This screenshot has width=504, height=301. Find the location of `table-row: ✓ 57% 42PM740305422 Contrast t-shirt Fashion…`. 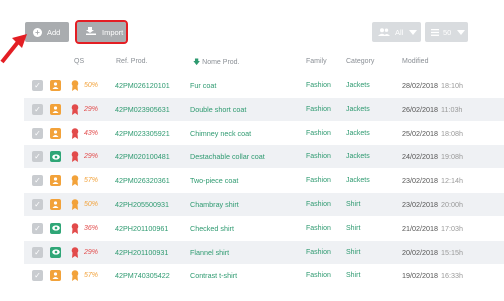

table-row: ✓ 57% 42PM740305422 Contrast t-shirt Fashion… is located at coordinates (264, 275).